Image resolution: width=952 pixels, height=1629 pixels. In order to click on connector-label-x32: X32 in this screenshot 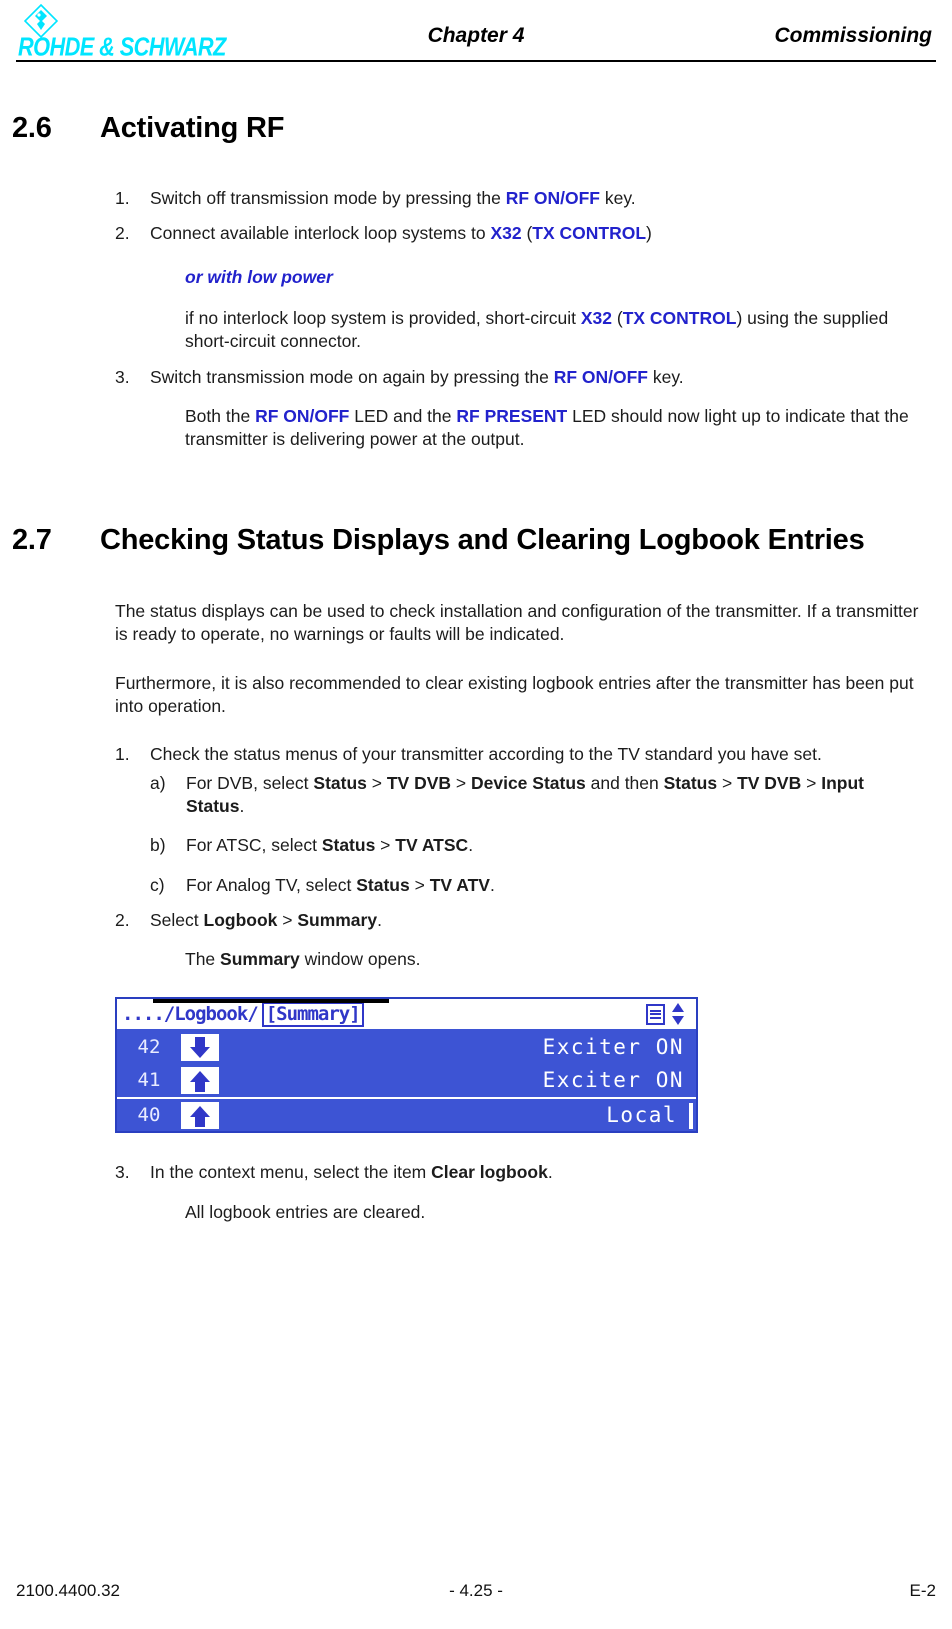, I will do `click(506, 233)`.